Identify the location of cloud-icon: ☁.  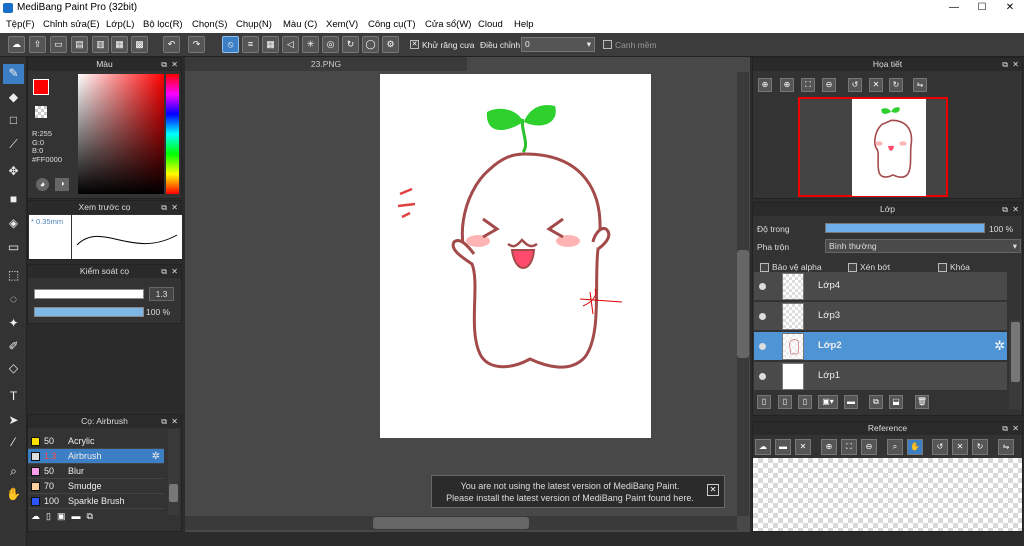
(16, 44).